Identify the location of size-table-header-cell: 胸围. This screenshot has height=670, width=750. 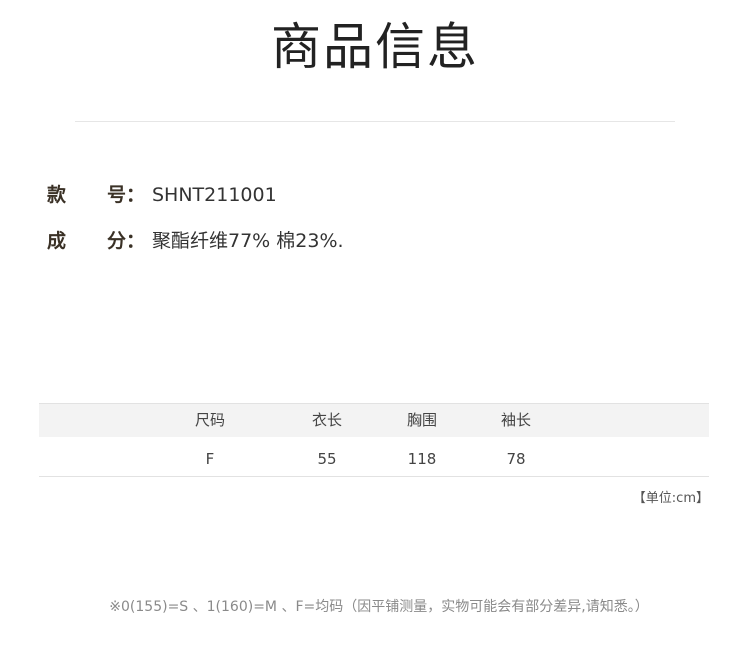
(421, 420).